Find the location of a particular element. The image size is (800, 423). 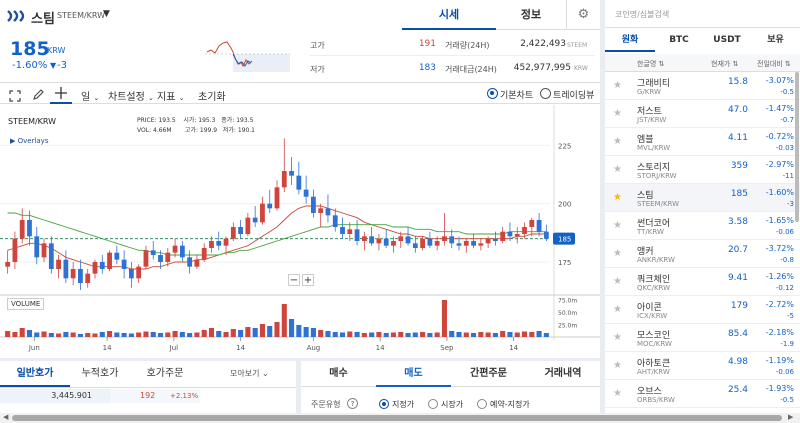

coin-change-percent: -1.19% is located at coordinates (779, 360).